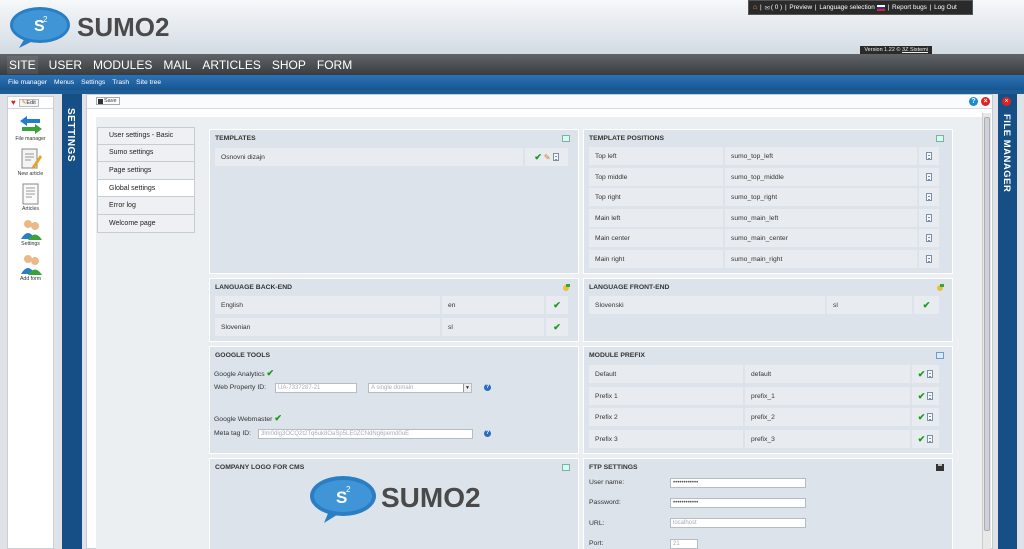  I want to click on subnav-menus: Menus, so click(64, 82).